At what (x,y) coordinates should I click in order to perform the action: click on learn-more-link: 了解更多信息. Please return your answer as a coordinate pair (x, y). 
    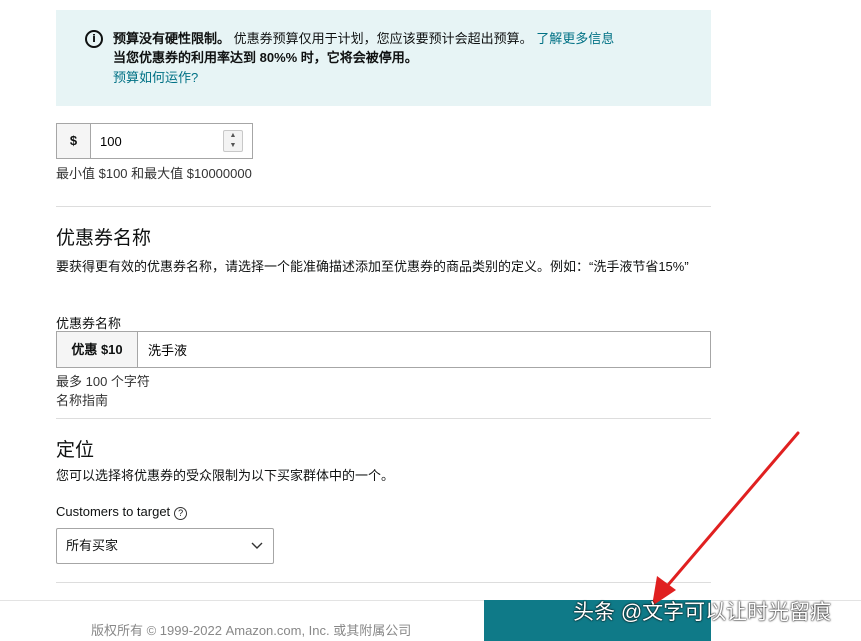
    Looking at the image, I should click on (575, 38).